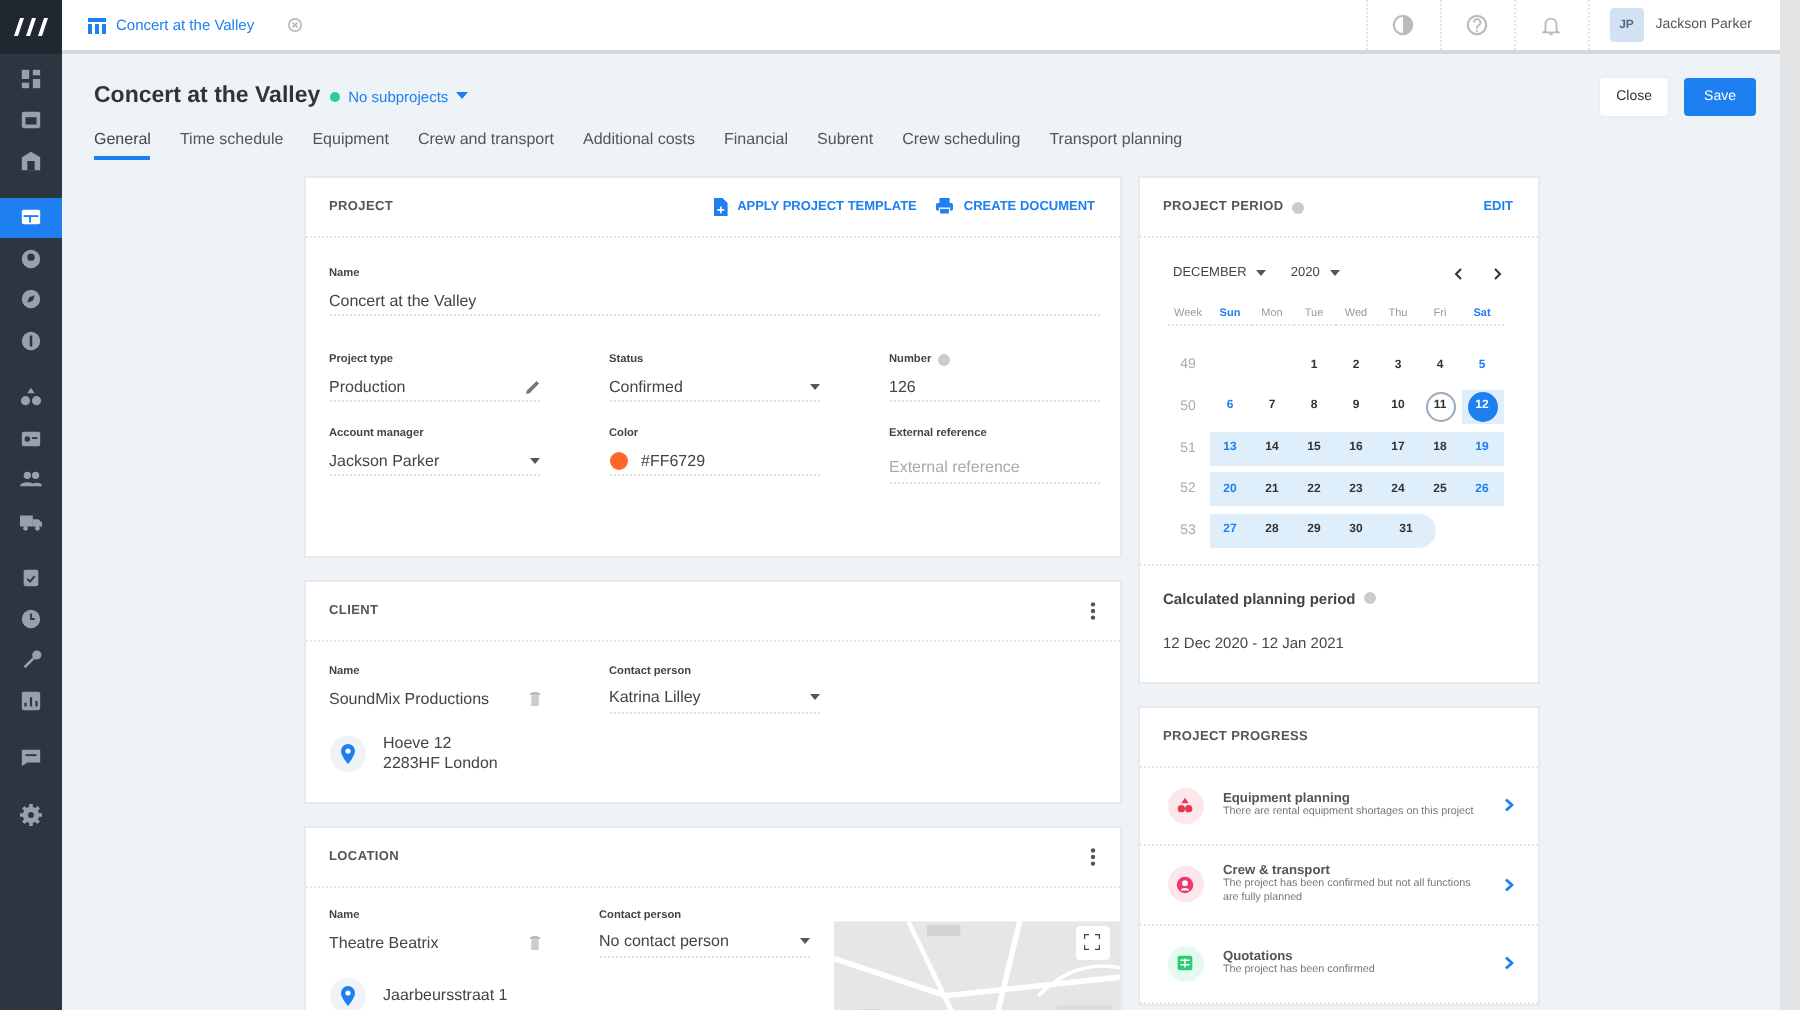 The height and width of the screenshot is (1010, 1800). Describe the element at coordinates (1457, 273) in the screenshot. I see `chevron-left-icon` at that location.